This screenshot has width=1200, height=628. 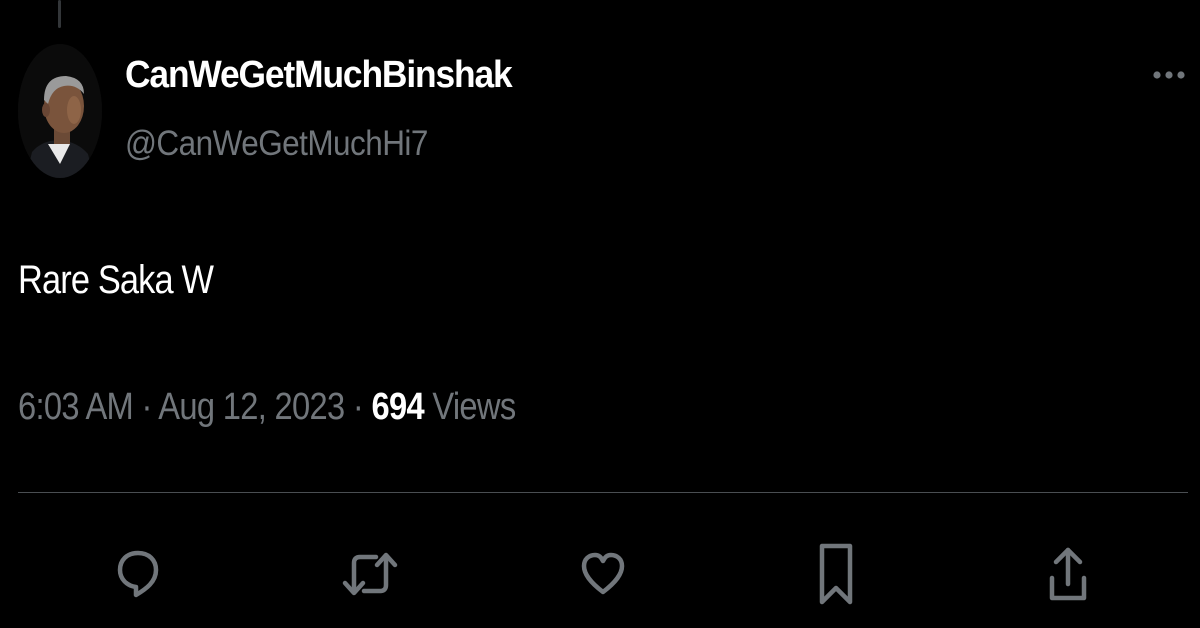 I want to click on views-label: Views, so click(x=474, y=407).